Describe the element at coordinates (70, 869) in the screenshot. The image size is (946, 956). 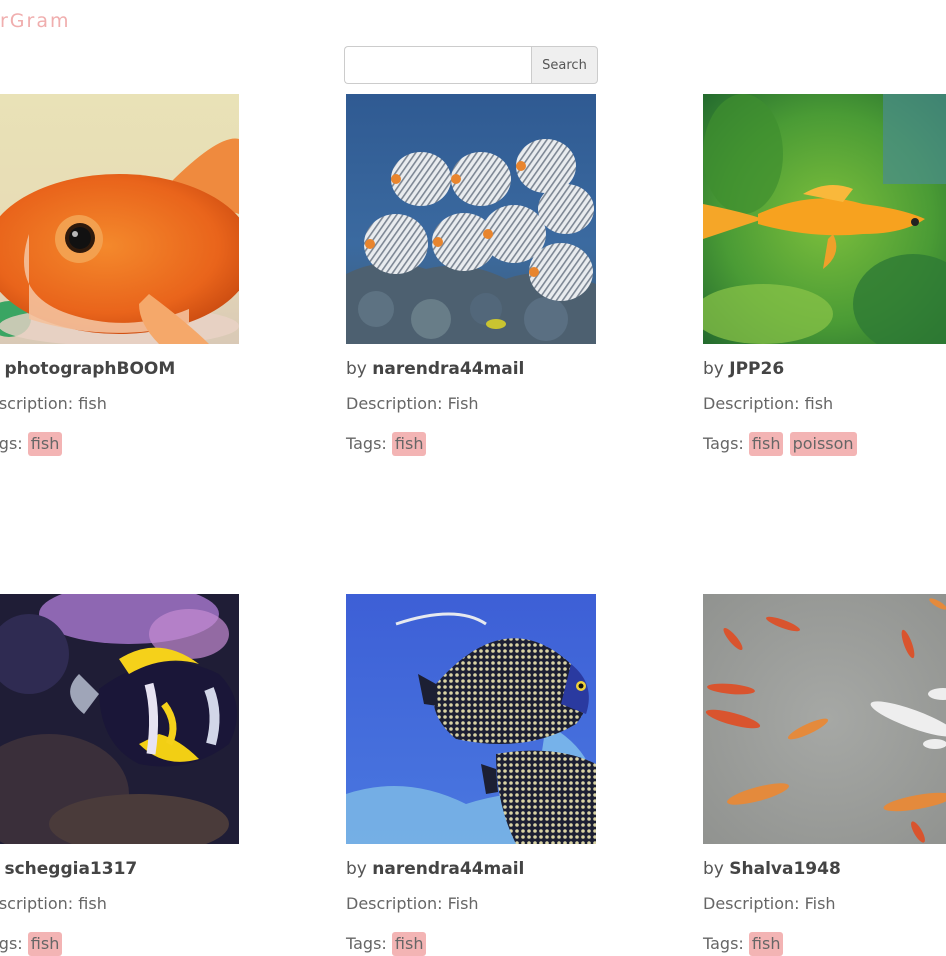
I see `author-link: scheggia1317` at that location.